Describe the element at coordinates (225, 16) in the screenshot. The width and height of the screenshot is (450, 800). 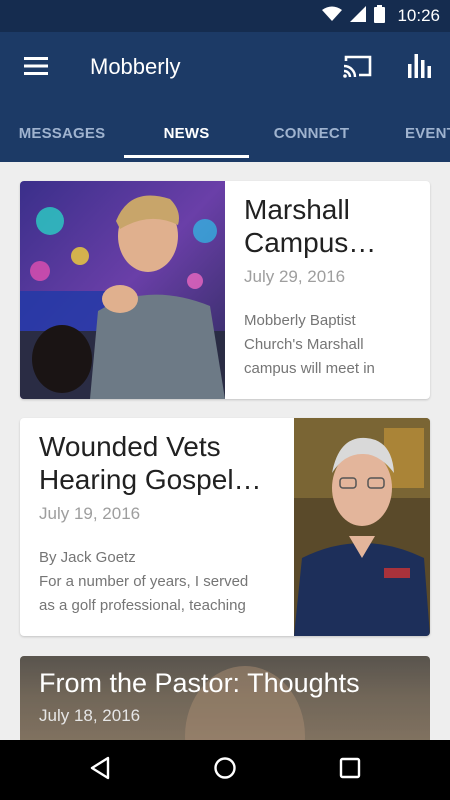
I see `status-bar: 10:26` at that location.